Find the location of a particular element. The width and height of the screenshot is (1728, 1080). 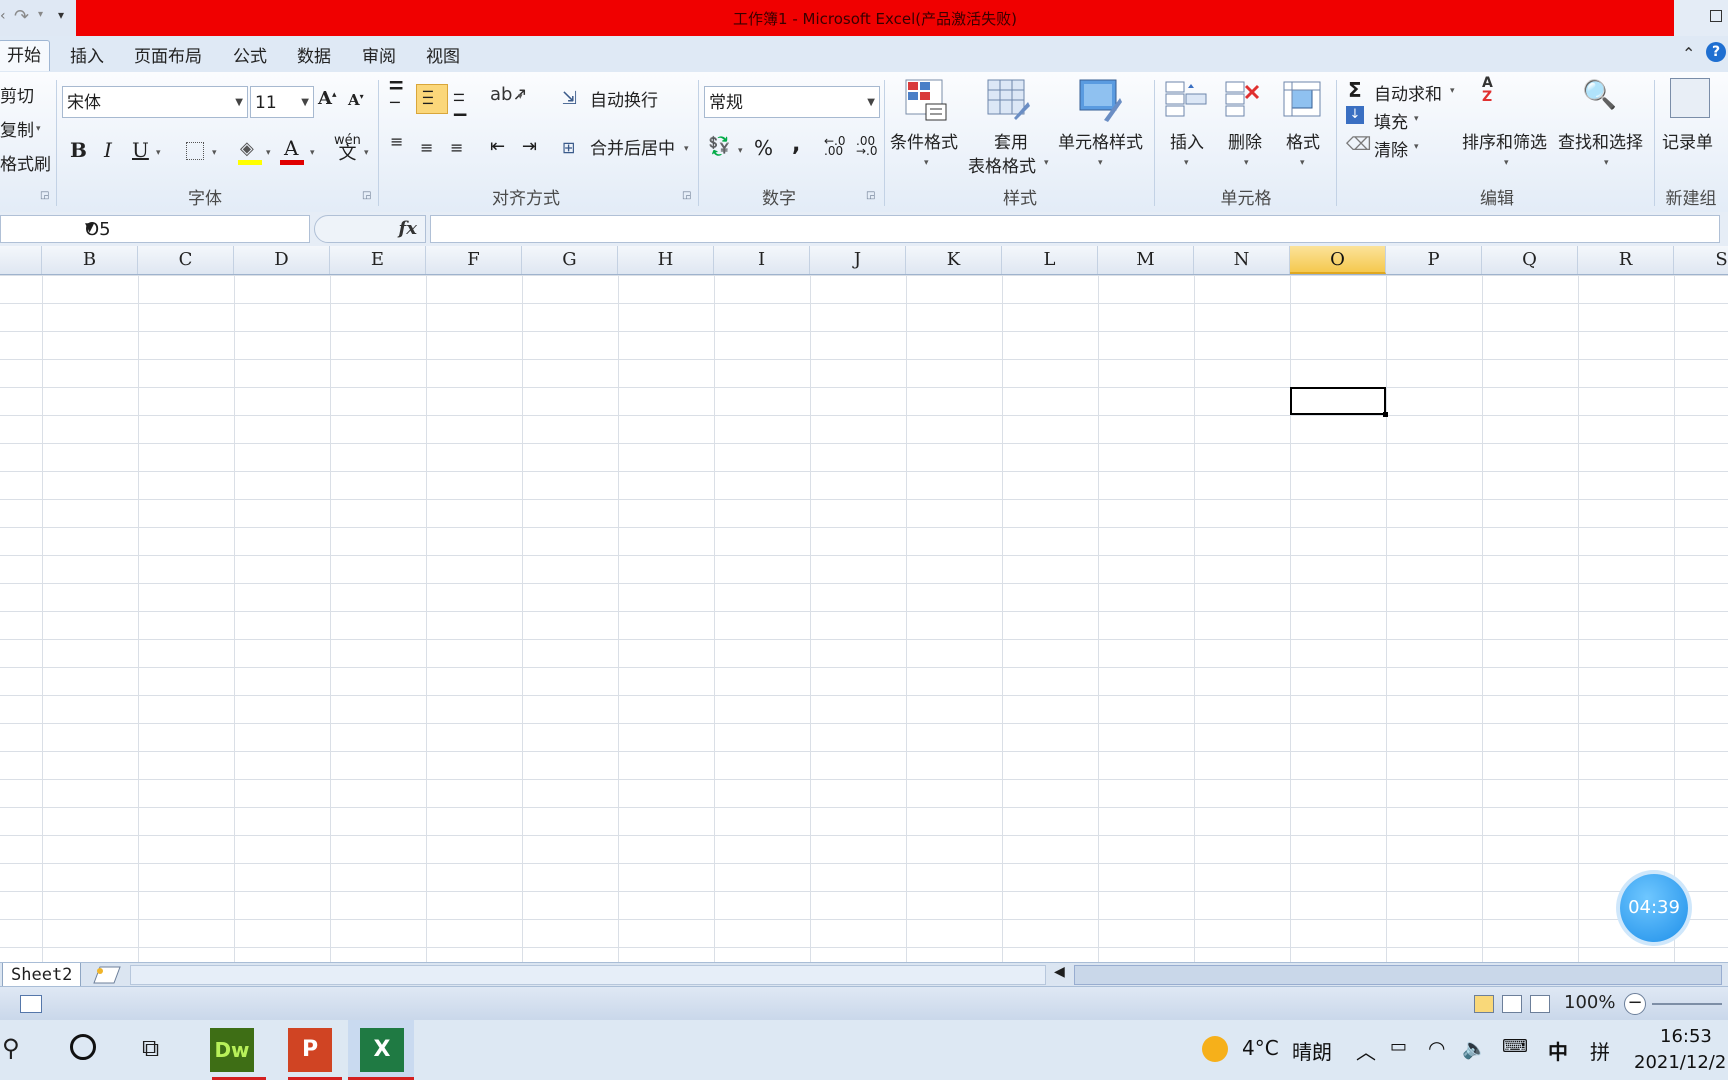

autosum-button: 自动求和 is located at coordinates (1408, 92).